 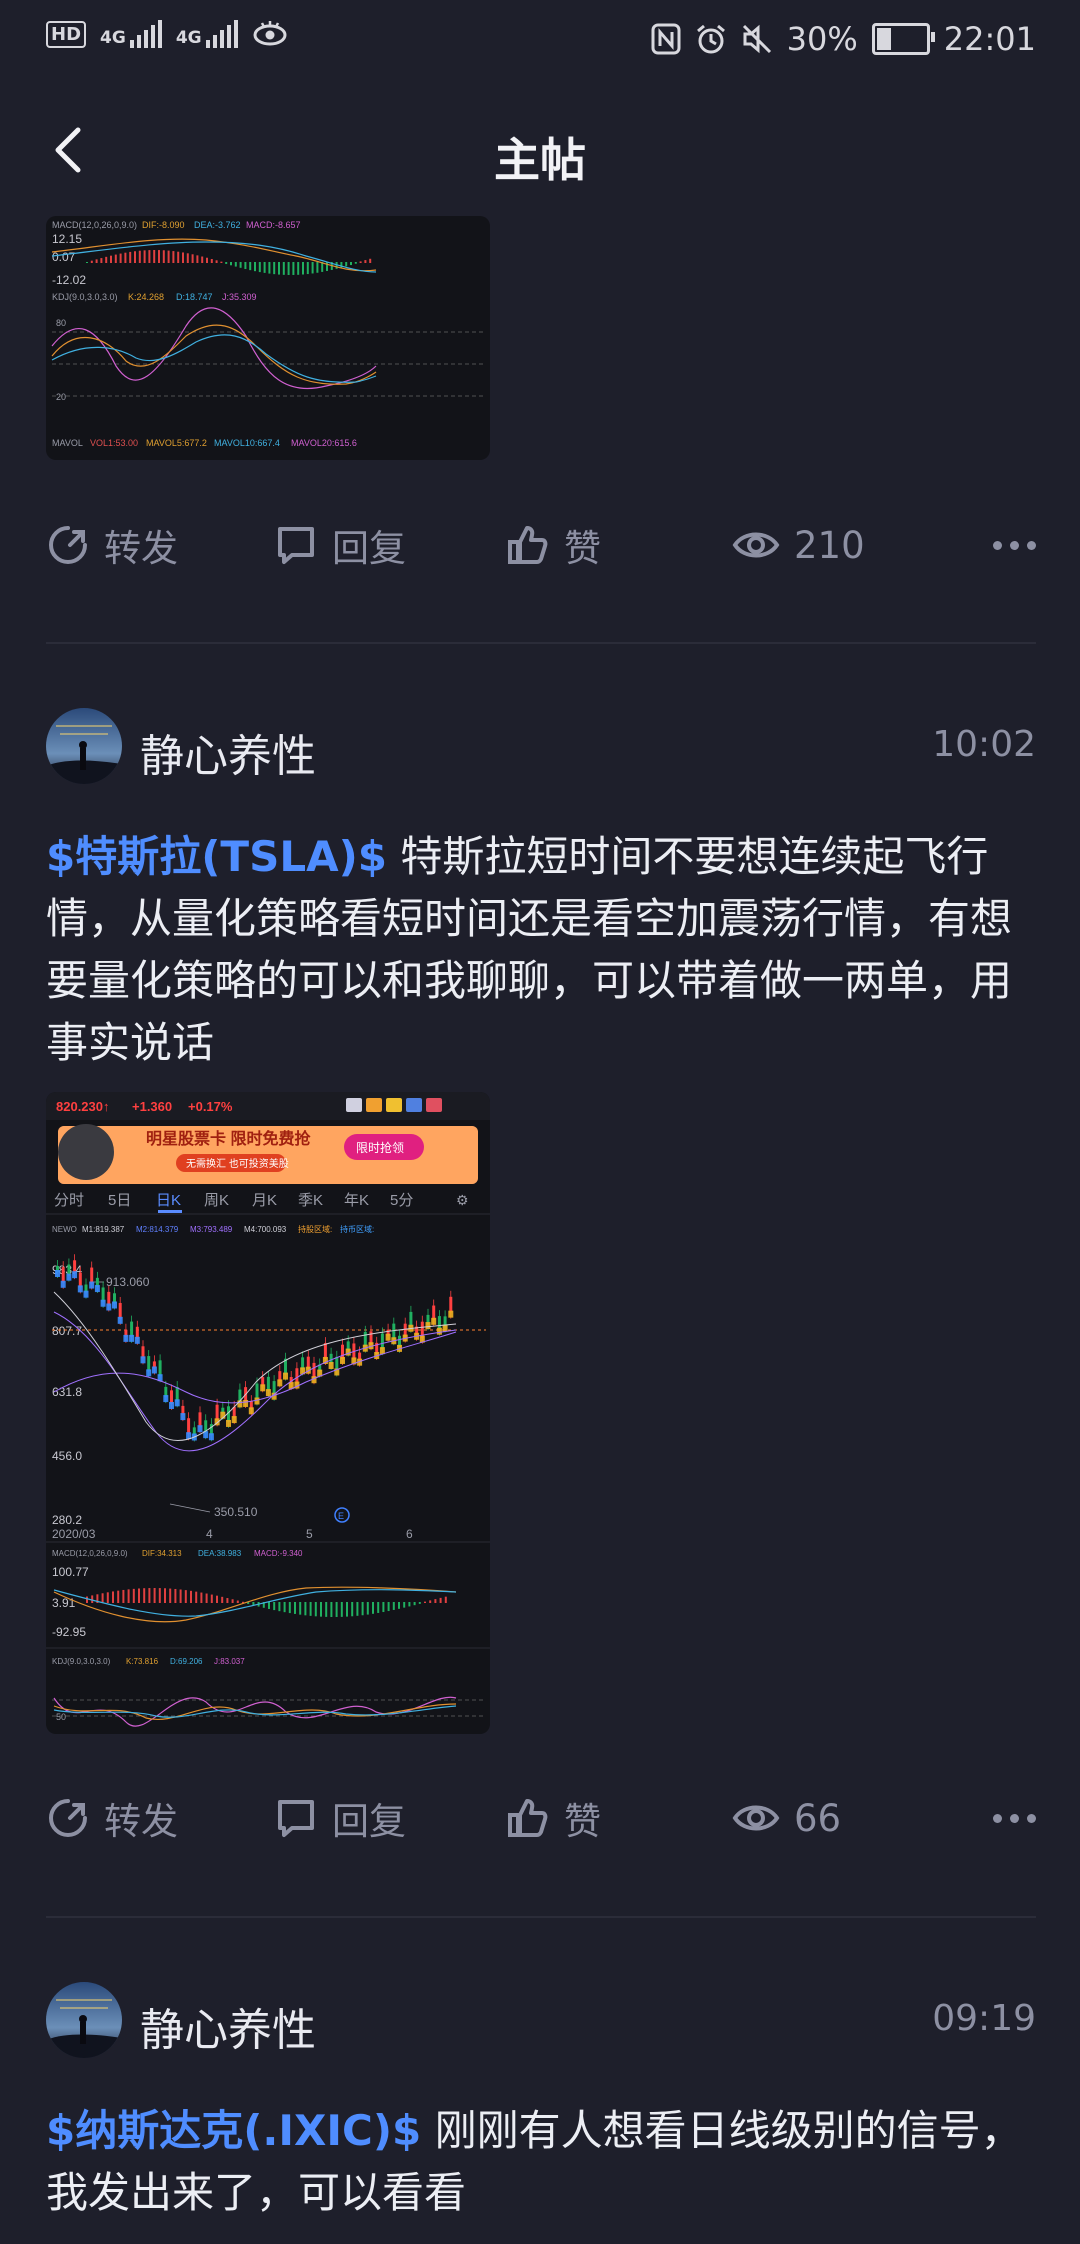 What do you see at coordinates (540, 42) in the screenshot?
I see `status-bar: HD 4G 4G 30% 22:01` at bounding box center [540, 42].